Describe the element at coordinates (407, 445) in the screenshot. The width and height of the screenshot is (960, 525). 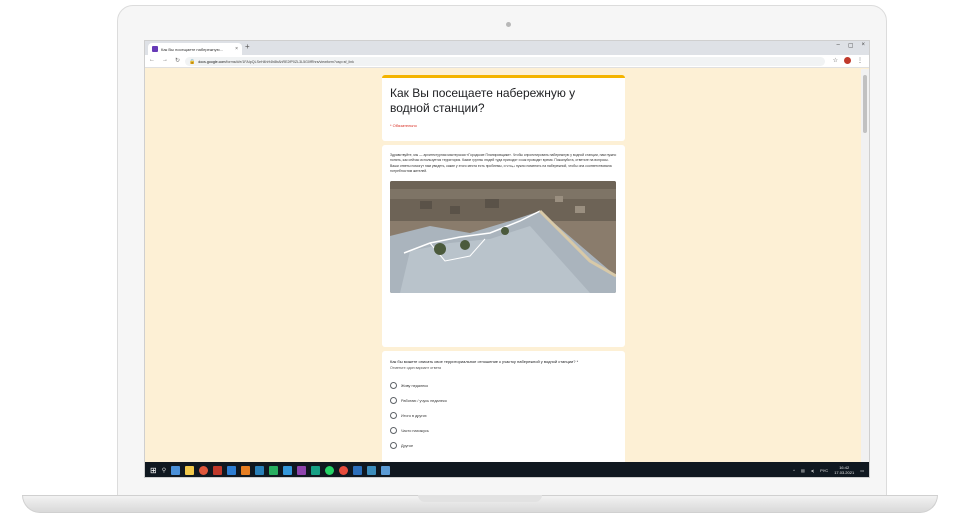
I see `option-label: Другое` at that location.